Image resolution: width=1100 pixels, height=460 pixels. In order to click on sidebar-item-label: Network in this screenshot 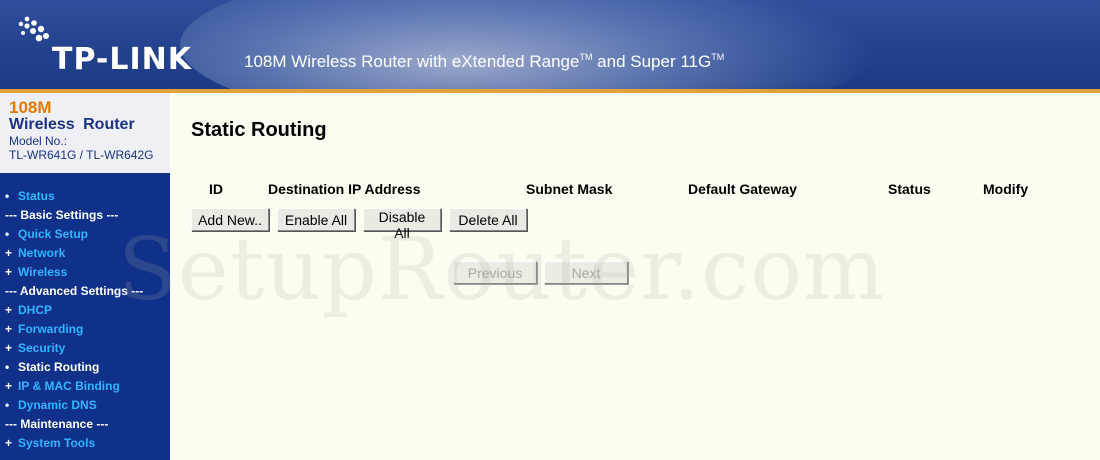, I will do `click(42, 252)`.